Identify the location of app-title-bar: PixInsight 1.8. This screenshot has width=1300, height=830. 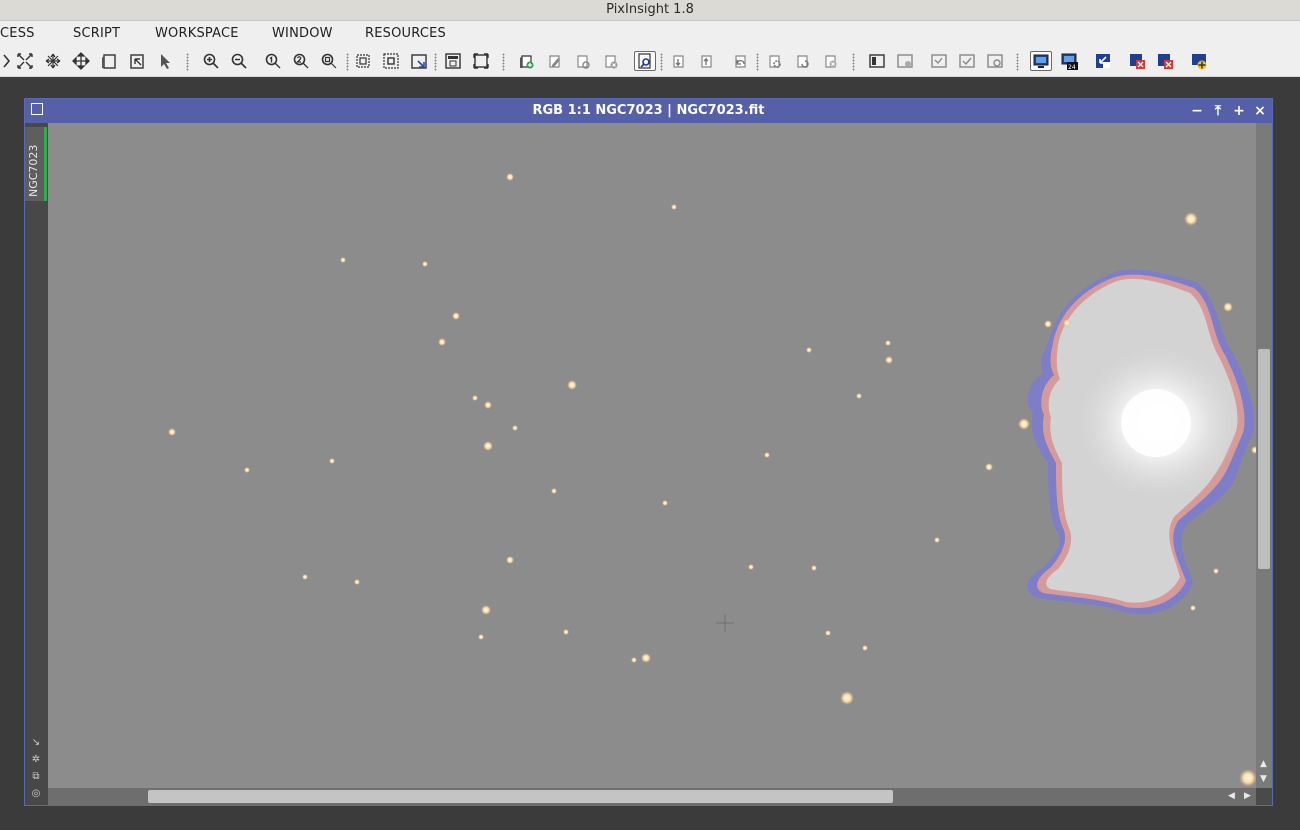
(650, 10).